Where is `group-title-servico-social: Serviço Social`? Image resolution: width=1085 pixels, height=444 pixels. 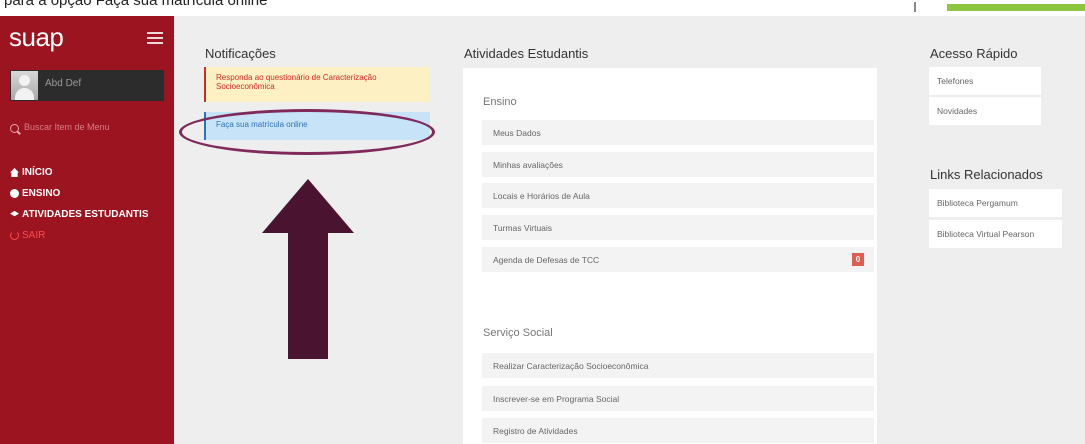 group-title-servico-social: Serviço Social is located at coordinates (518, 333).